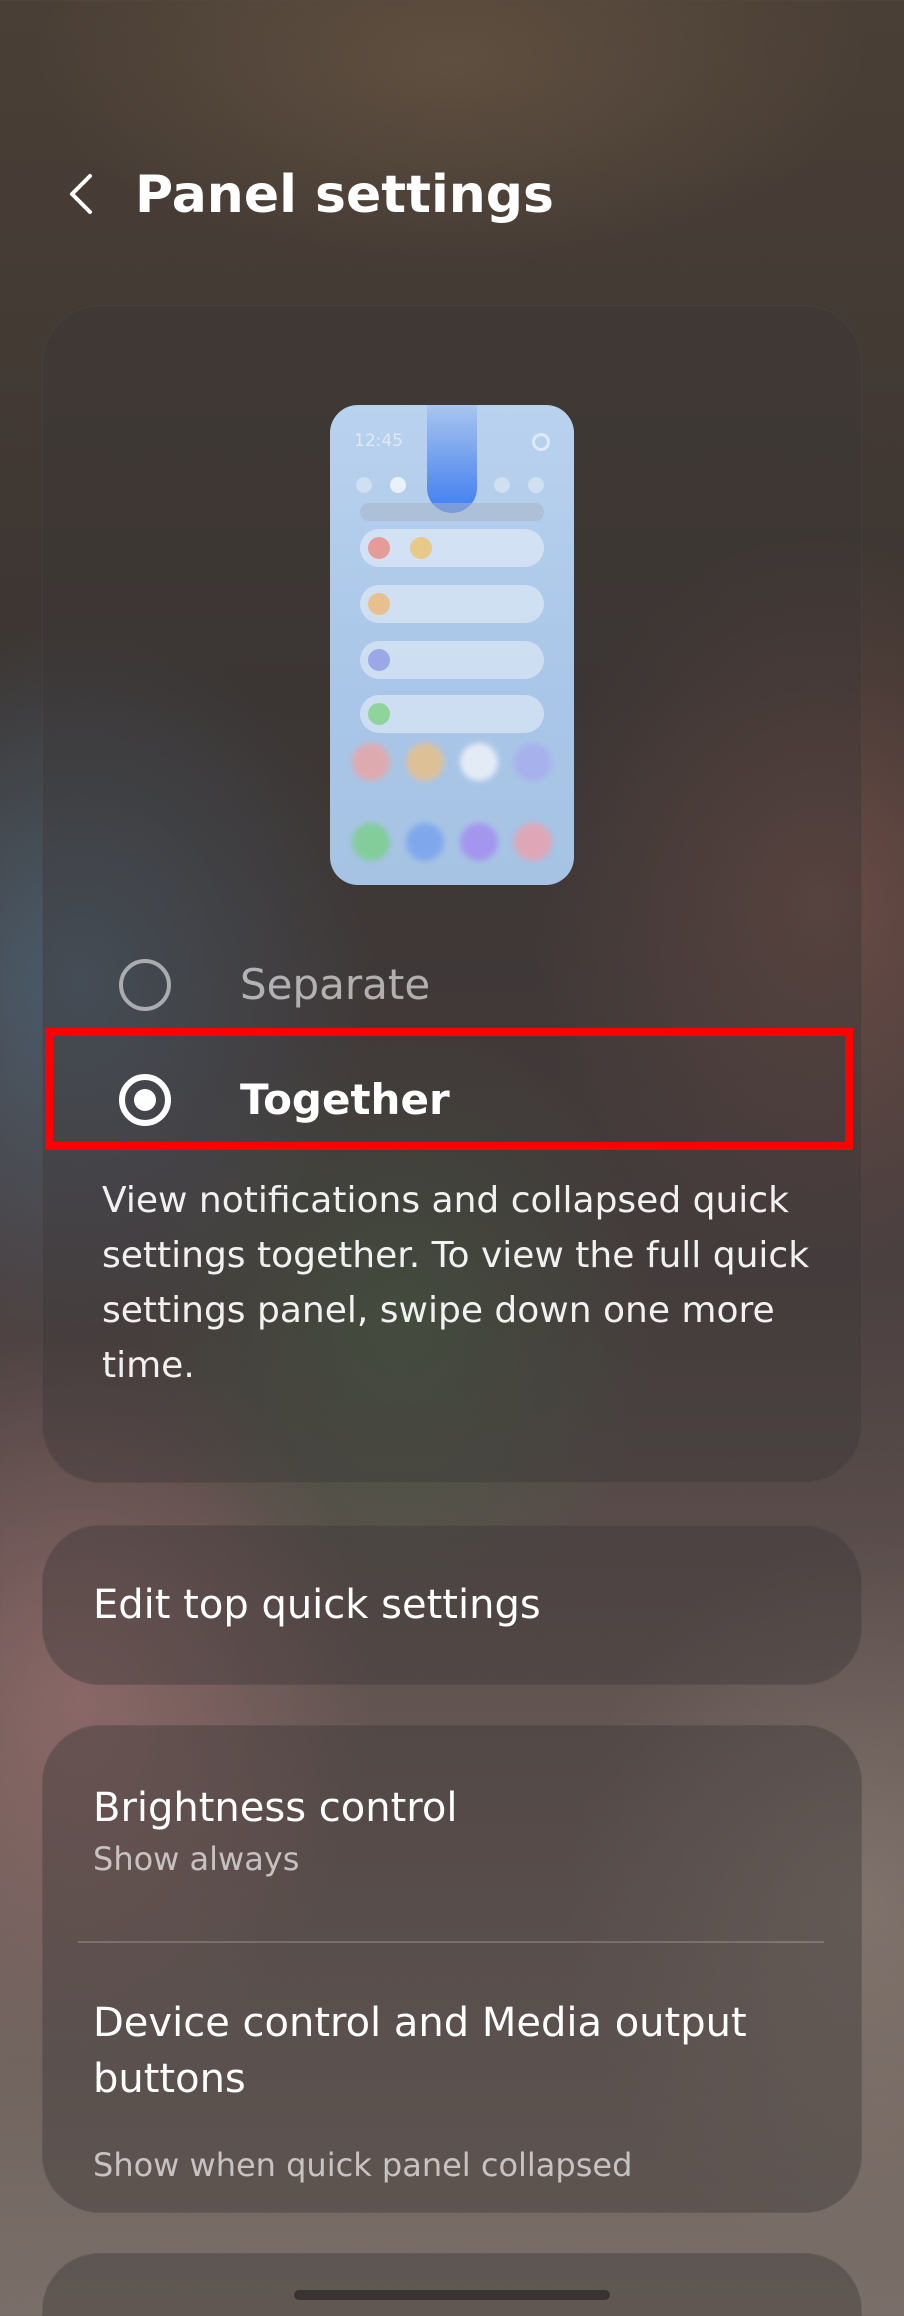  Describe the element at coordinates (452, 985) in the screenshot. I see `option-separate: Separate` at that location.